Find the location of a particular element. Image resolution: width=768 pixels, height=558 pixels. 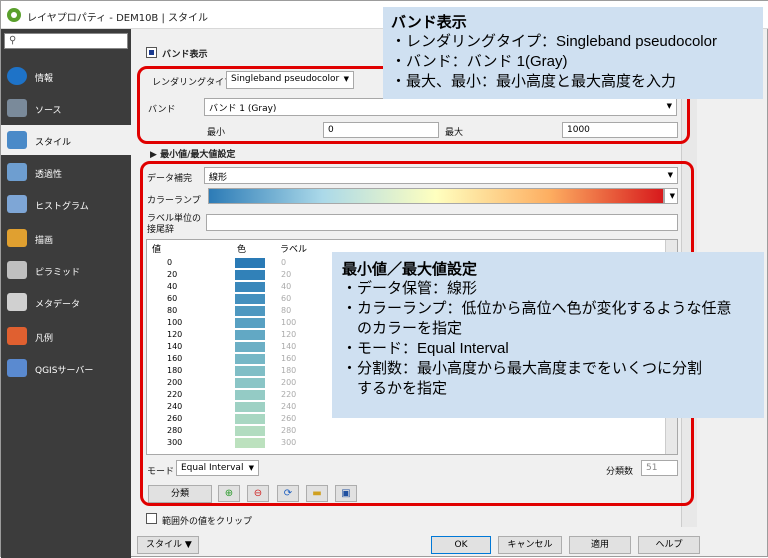

minmax-callout-line: ・分割数：最小高度から最大高度までをいくつに分割 is located at coordinates (522, 368).